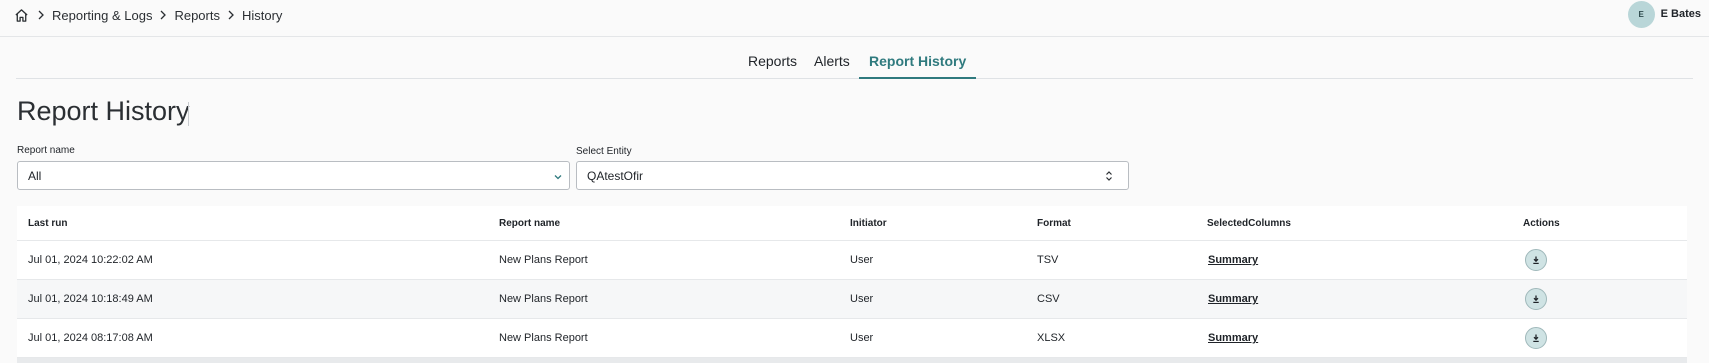 The width and height of the screenshot is (1709, 363). I want to click on column-header: SelectedColumns, so click(1249, 223).